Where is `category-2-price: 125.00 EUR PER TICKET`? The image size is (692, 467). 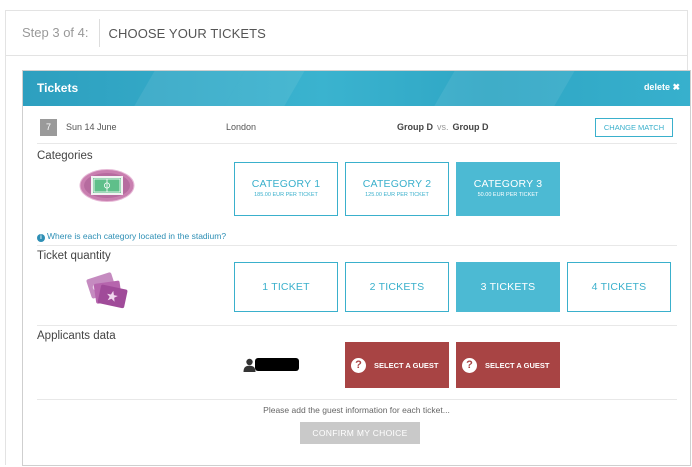 category-2-price: 125.00 EUR PER TICKET is located at coordinates (397, 195).